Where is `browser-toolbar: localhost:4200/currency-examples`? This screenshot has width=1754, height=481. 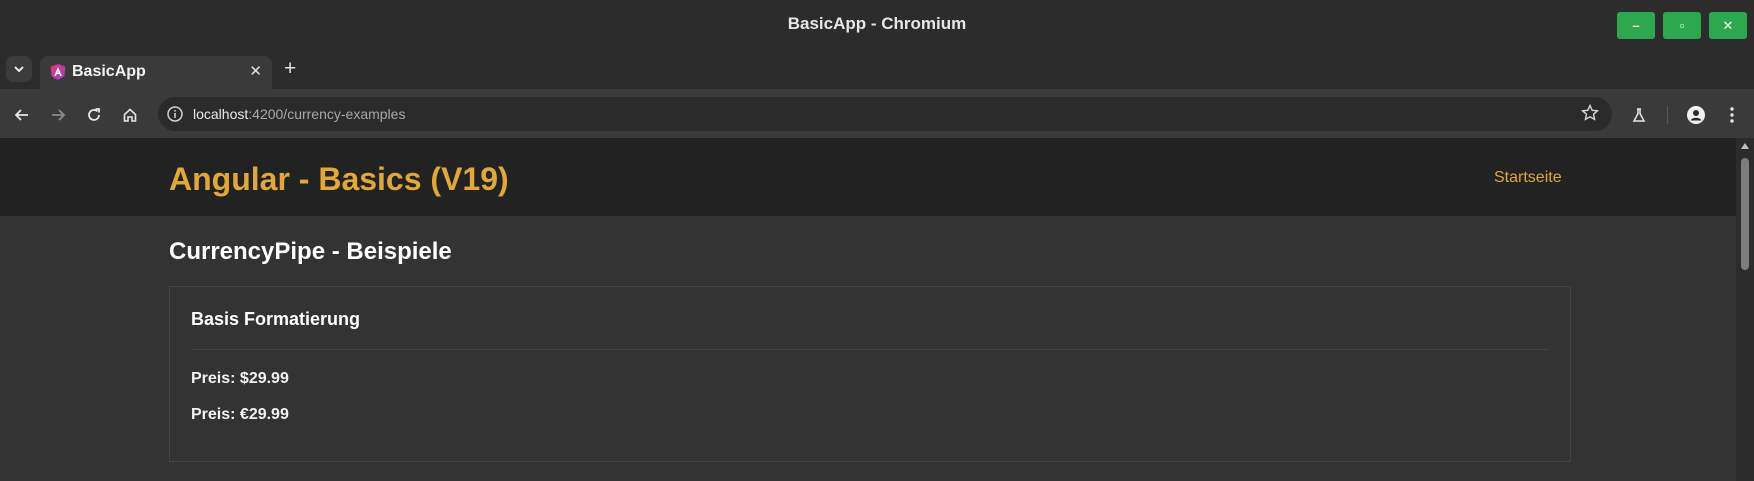
browser-toolbar: localhost:4200/currency-examples is located at coordinates (877, 113).